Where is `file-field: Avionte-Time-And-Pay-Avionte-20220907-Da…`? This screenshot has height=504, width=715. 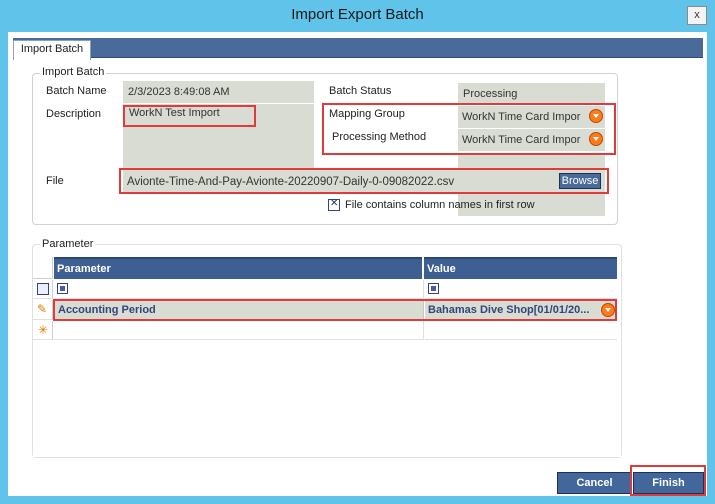 file-field: Avionte-Time-And-Pay-Avionte-20220907-Da… is located at coordinates (364, 182).